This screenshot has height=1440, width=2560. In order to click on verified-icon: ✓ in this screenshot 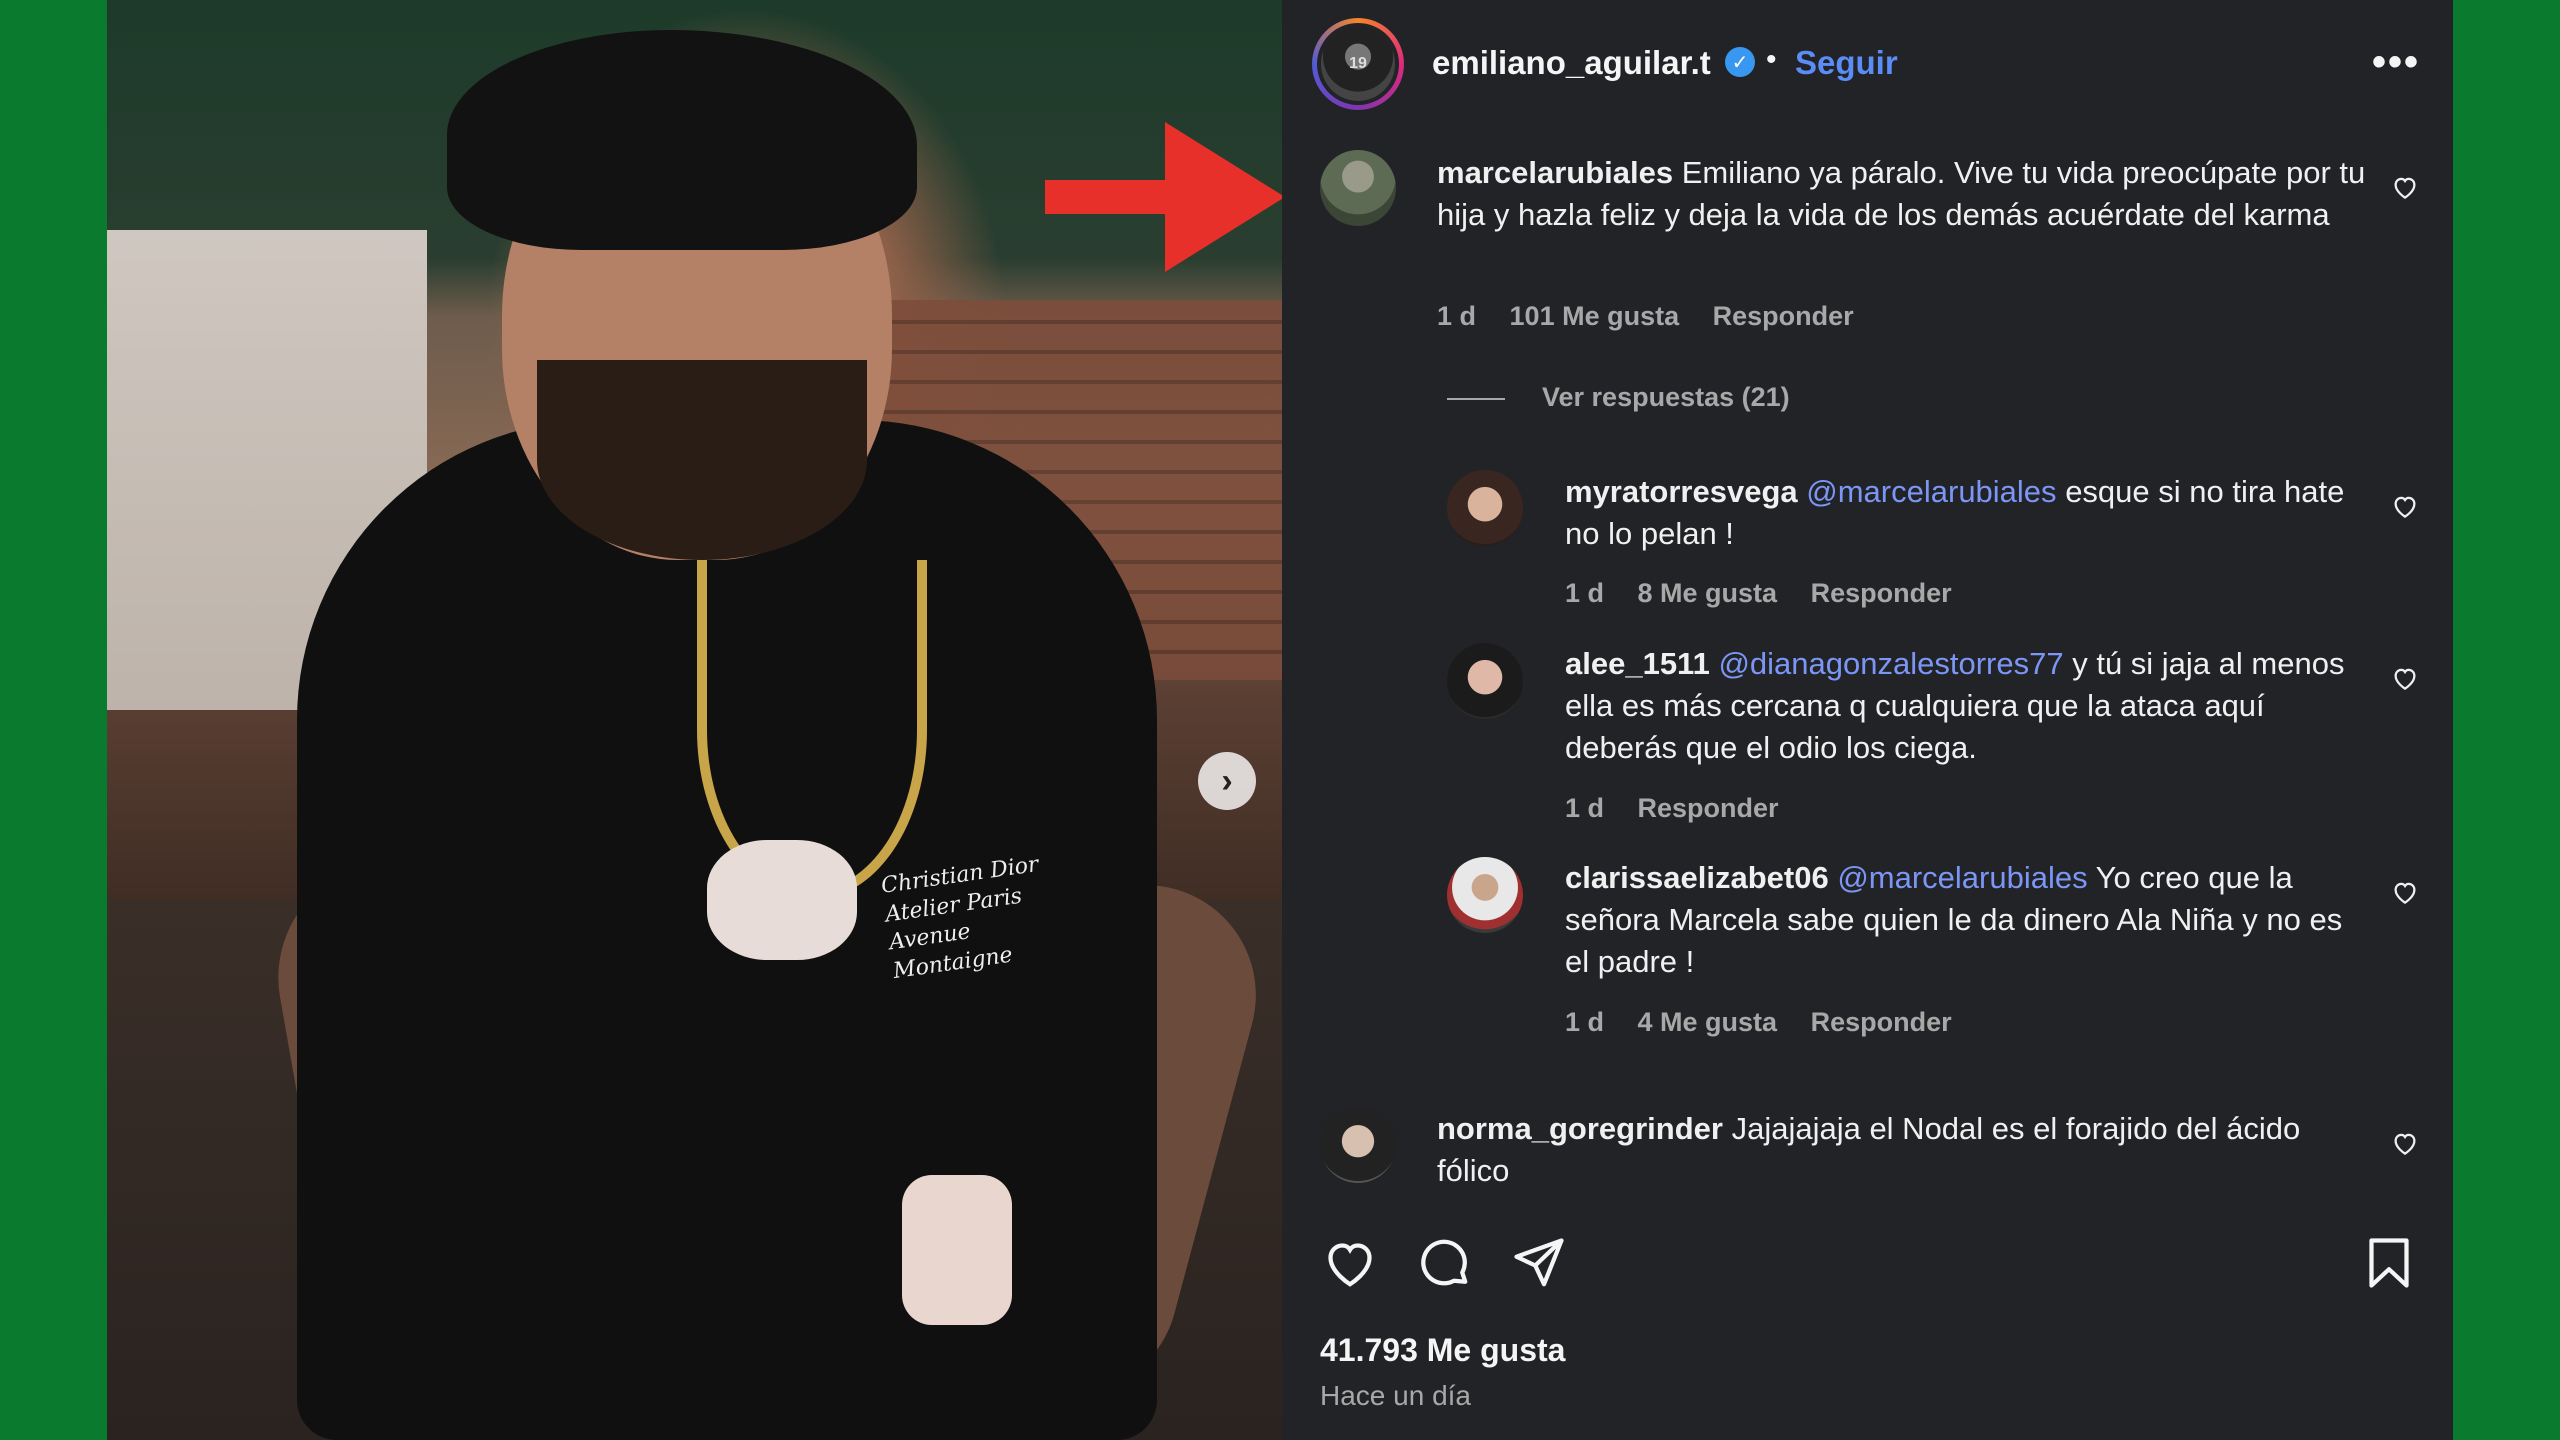, I will do `click(1740, 62)`.